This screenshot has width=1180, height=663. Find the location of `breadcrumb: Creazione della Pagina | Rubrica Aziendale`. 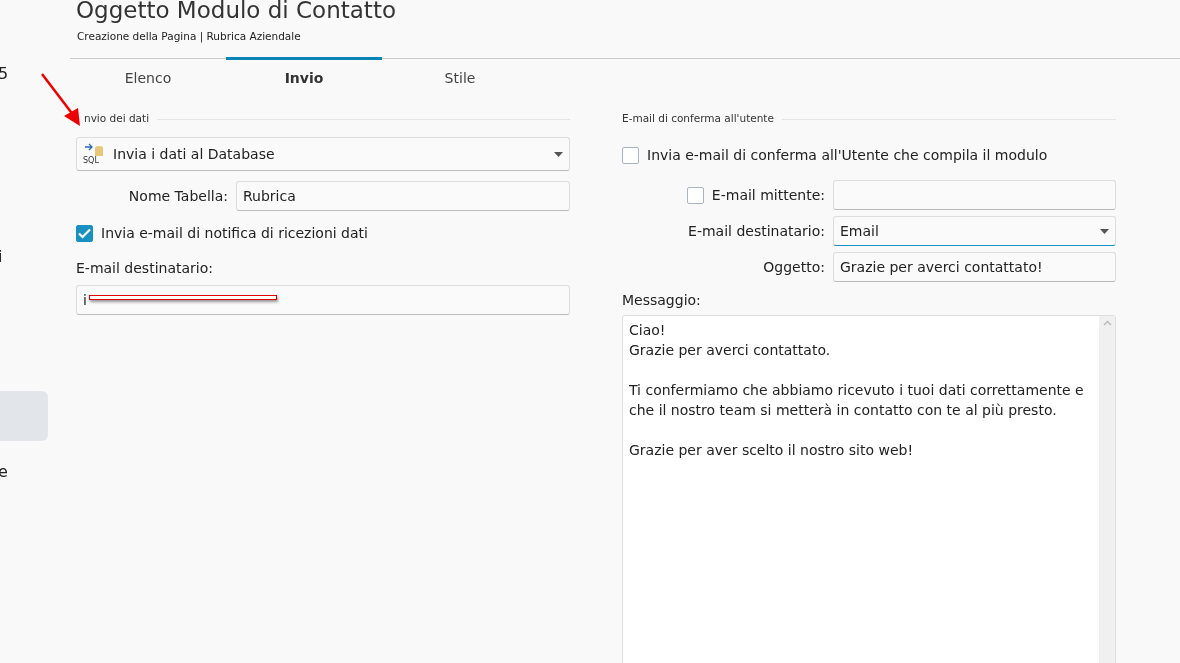

breadcrumb: Creazione della Pagina | Rubrica Aziendale is located at coordinates (189, 36).